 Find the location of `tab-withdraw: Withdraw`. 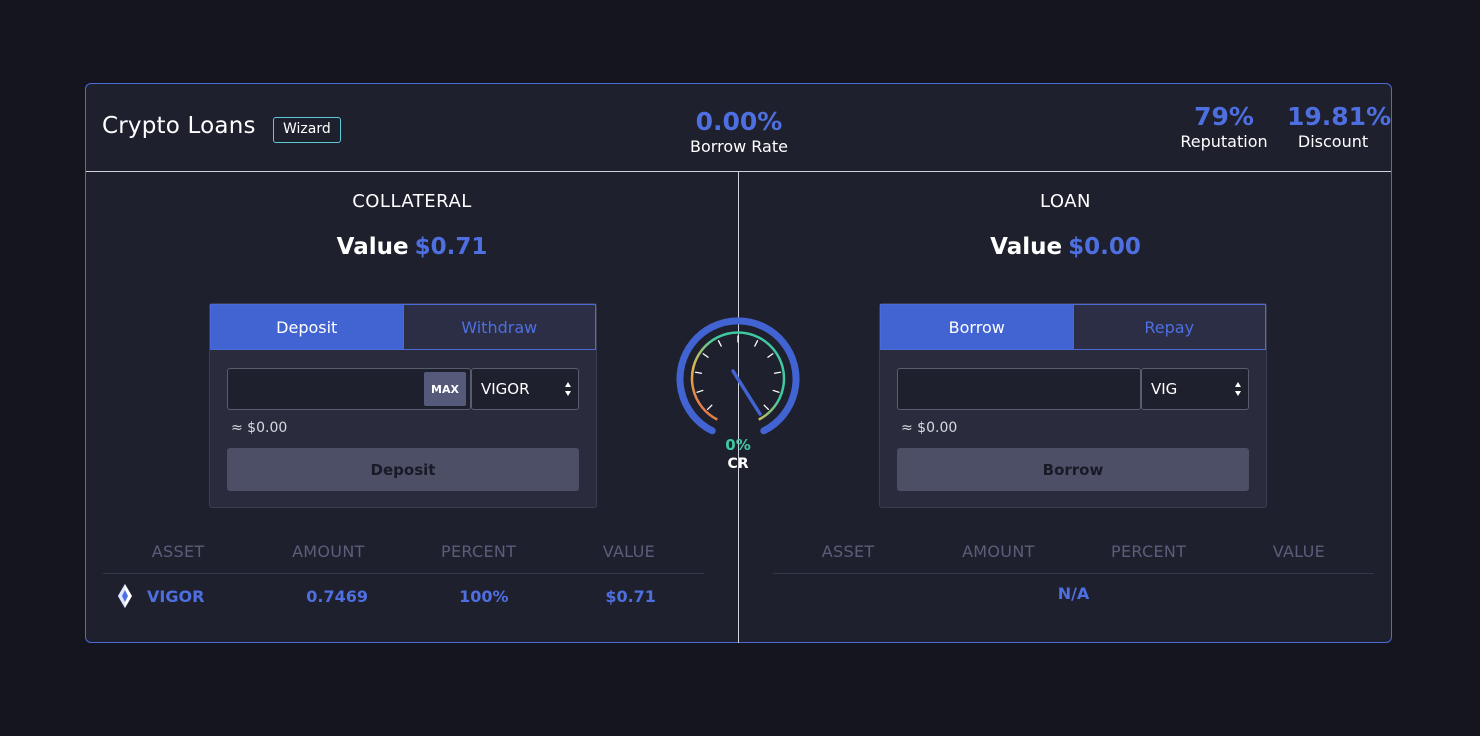

tab-withdraw: Withdraw is located at coordinates (498, 327).